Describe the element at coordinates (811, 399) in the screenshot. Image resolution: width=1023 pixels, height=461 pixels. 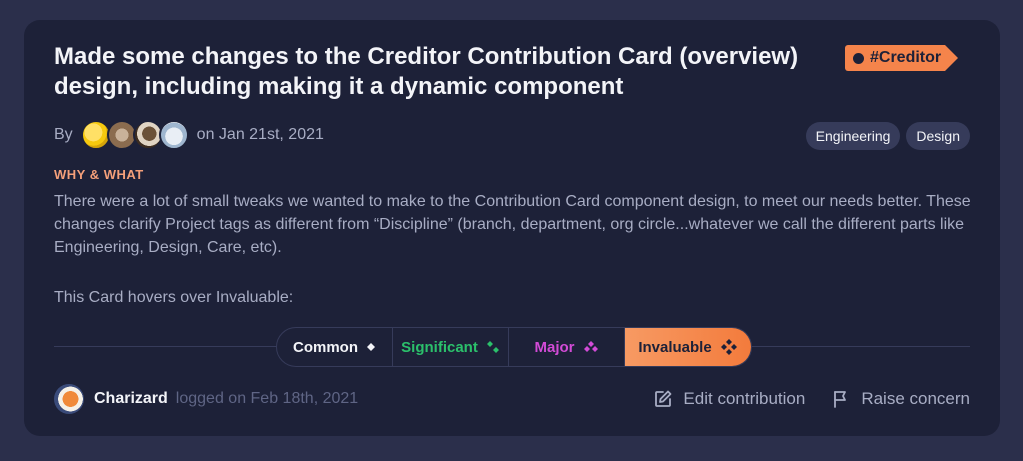
I see `card-actions: Edit contribution Raise concern` at that location.